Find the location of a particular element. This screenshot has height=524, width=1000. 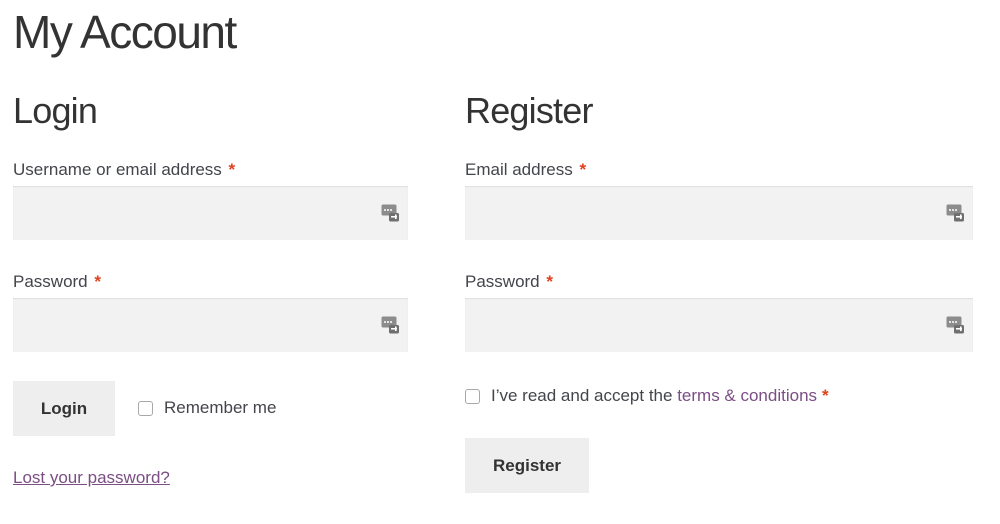

register-button: Register is located at coordinates (527, 465).